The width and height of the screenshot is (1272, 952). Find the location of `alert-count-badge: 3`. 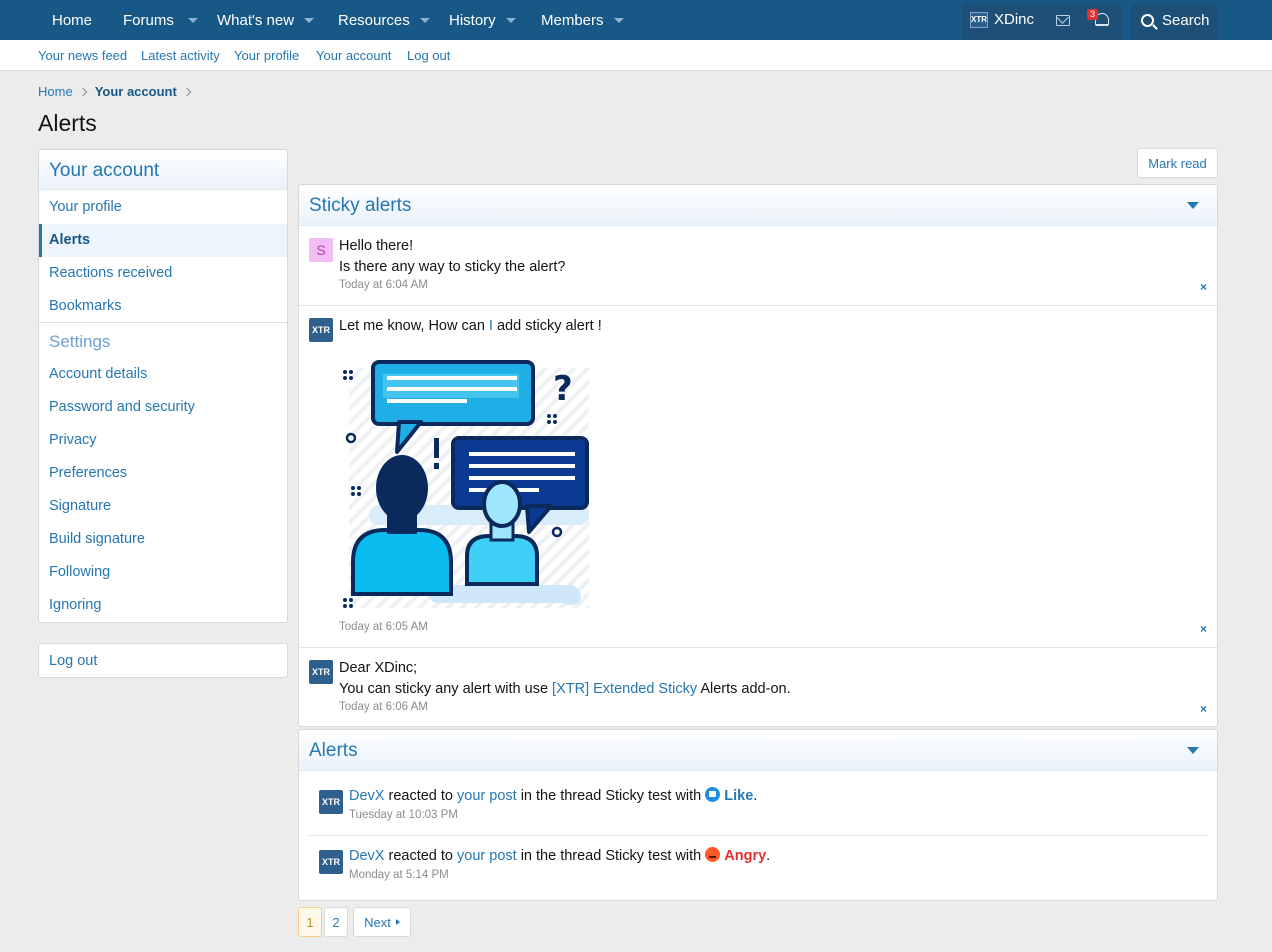

alert-count-badge: 3 is located at coordinates (1092, 14).